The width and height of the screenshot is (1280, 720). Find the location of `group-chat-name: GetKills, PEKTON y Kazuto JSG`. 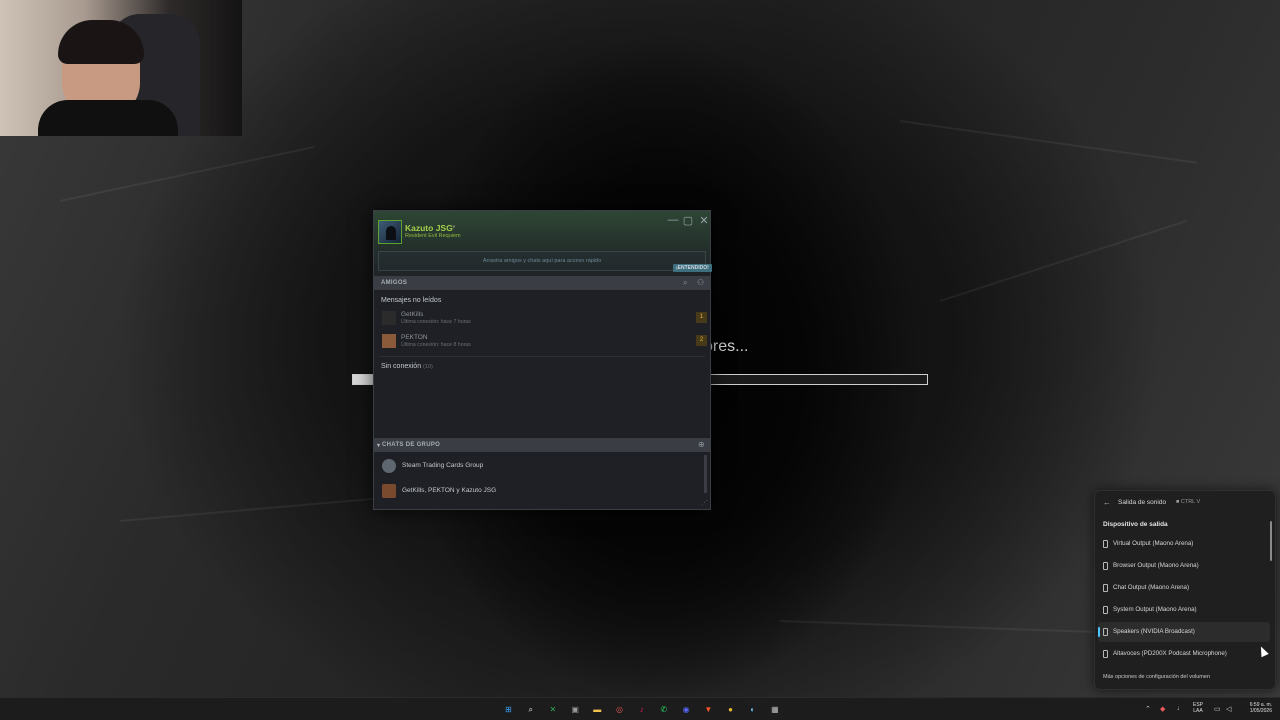

group-chat-name: GetKills, PEKTON y Kazuto JSG is located at coordinates (449, 490).